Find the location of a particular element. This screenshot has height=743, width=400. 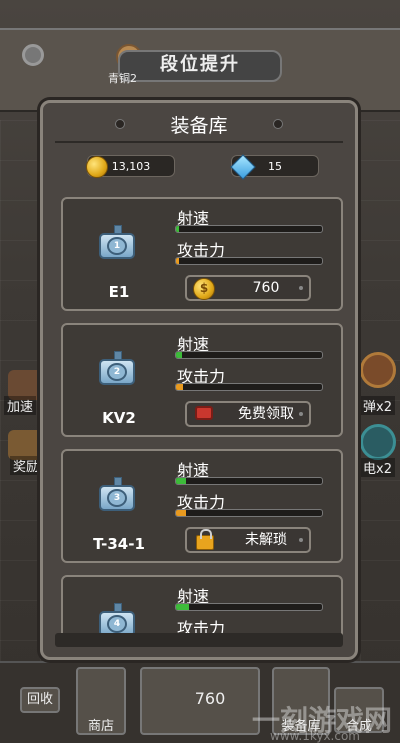

tank-icon: 4 is located at coordinates (117, 620).